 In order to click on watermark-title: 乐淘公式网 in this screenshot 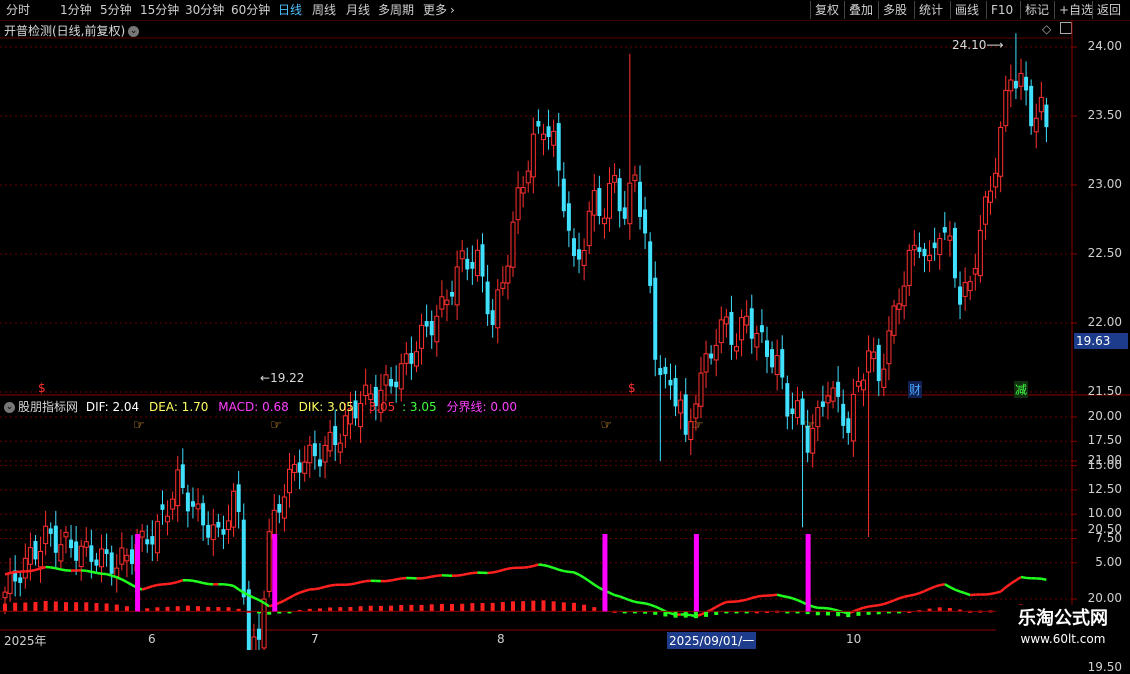, I will do `click(1063, 619)`.